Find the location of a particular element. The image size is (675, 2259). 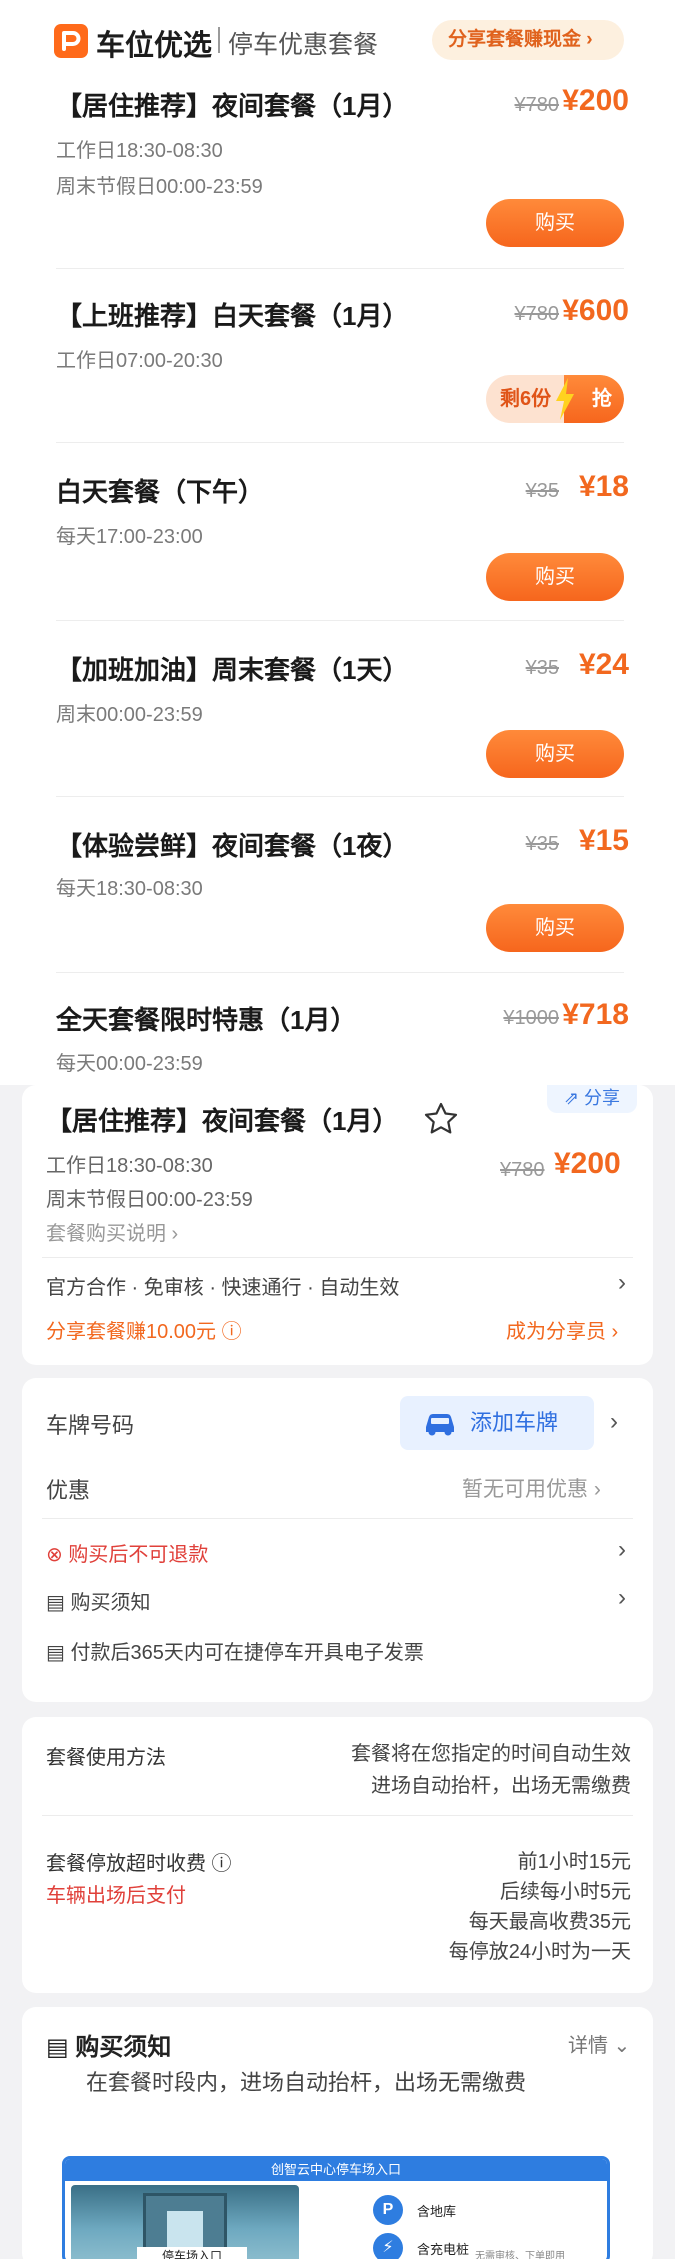

package-title: 【上班推荐】白天套餐（1月） is located at coordinates (232, 316).